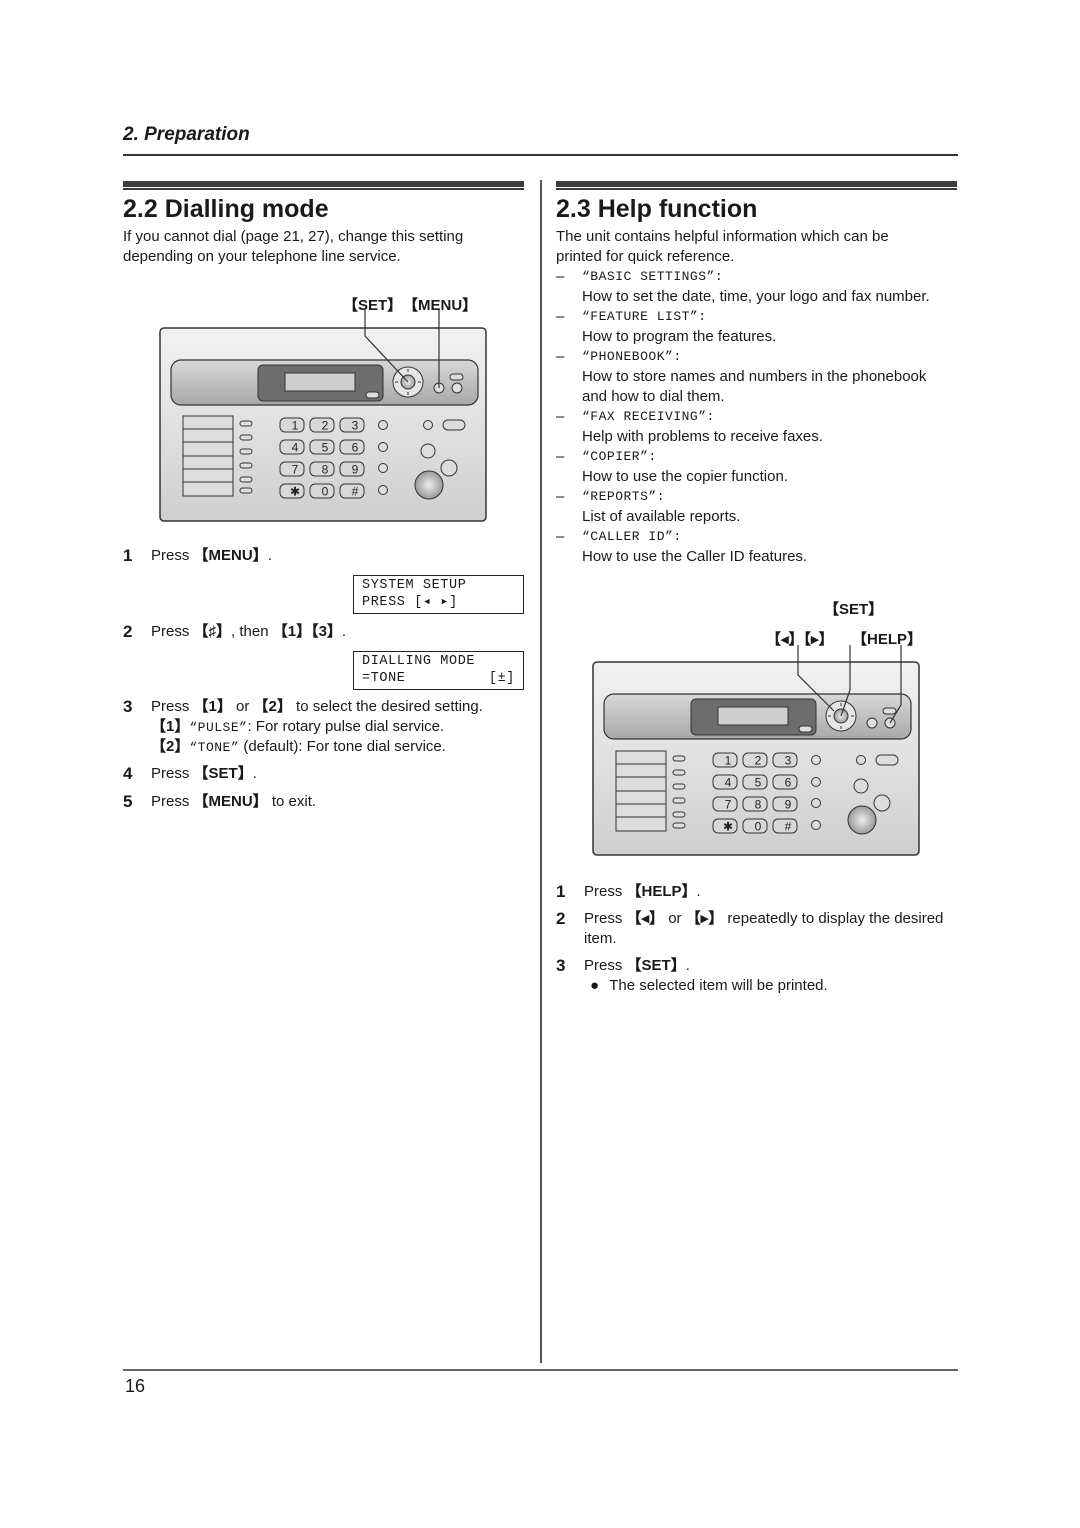  What do you see at coordinates (561, 891) in the screenshot?
I see `step-number: 1` at bounding box center [561, 891].